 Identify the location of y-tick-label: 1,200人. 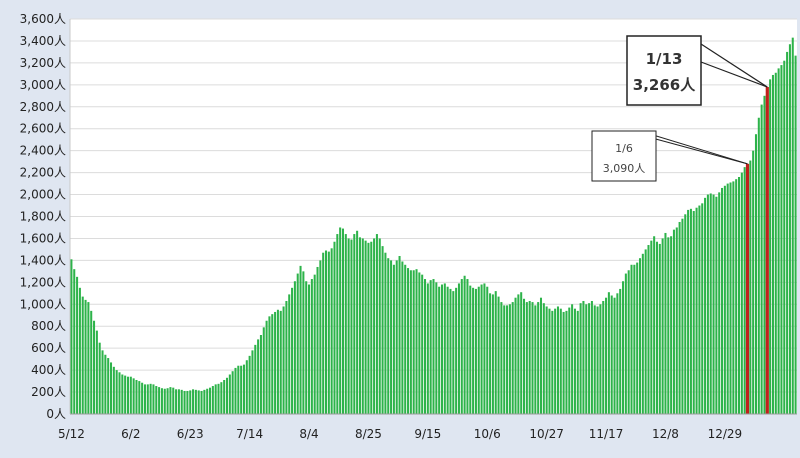
(43, 282).